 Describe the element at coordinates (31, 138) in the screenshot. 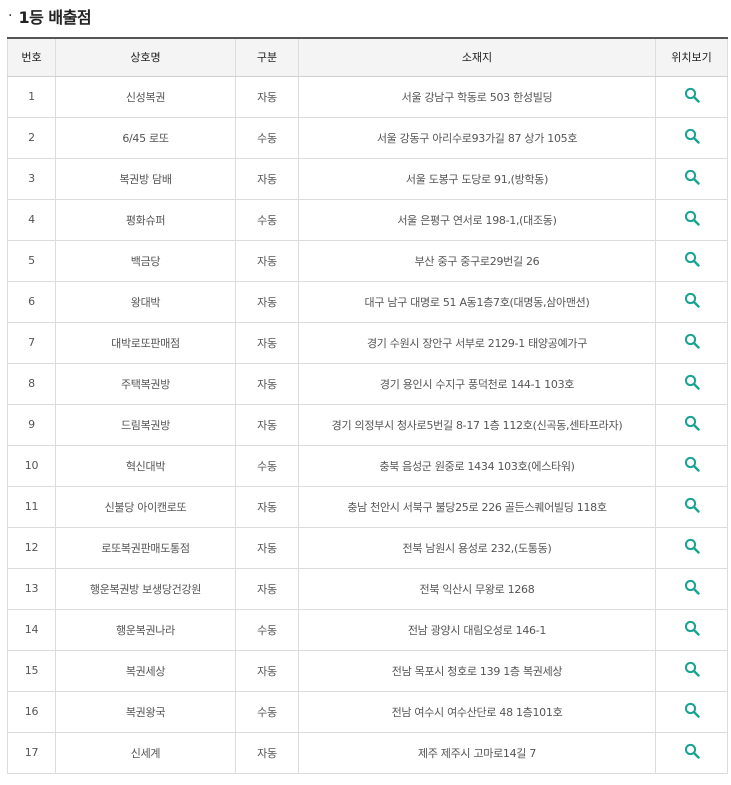

I see `cell-no: 2` at that location.